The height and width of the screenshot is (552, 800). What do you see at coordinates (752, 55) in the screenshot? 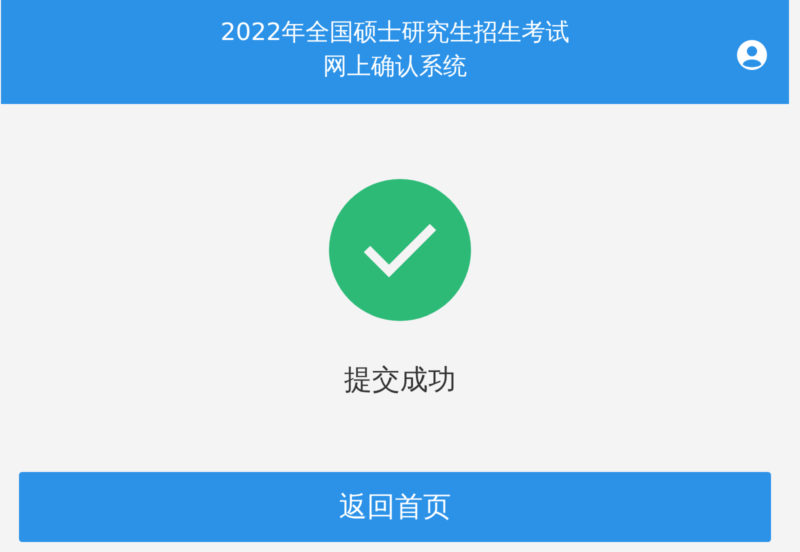
I see `user-icon` at bounding box center [752, 55].